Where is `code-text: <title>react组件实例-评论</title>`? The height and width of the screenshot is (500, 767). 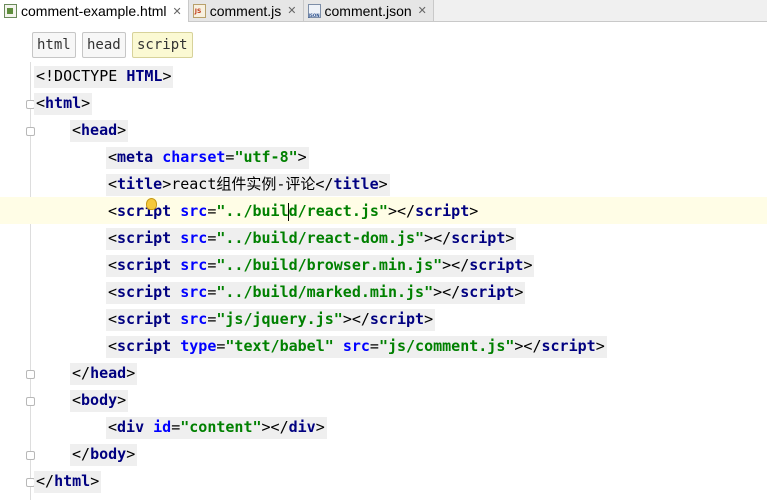 code-text: <title>react组件实例-评论</title> is located at coordinates (248, 185).